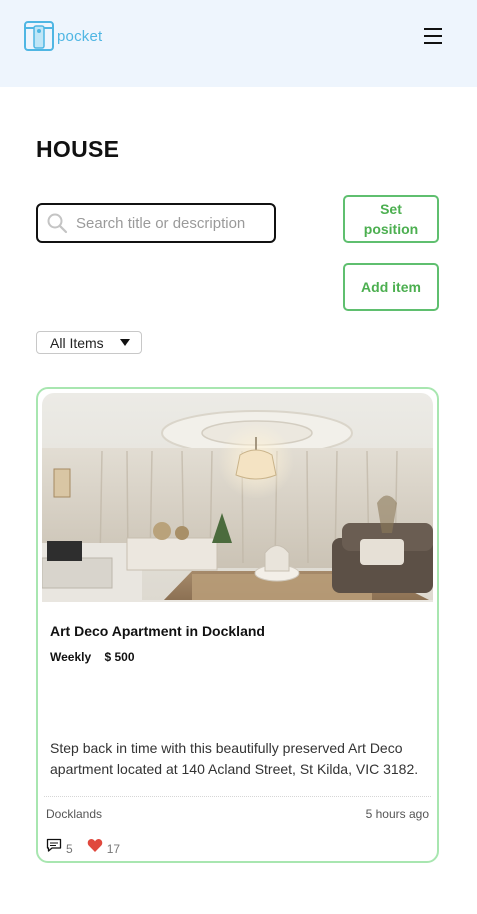 This screenshot has width=477, height=914. I want to click on listing-stats: 5 17, so click(90, 847).